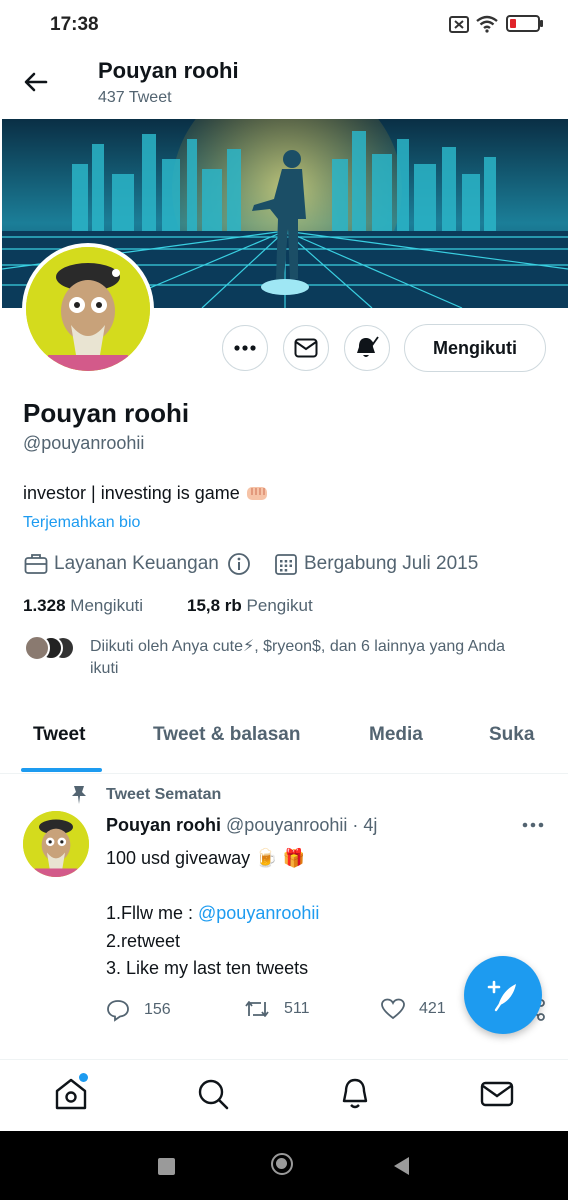 This screenshot has height=1200, width=568. Describe the element at coordinates (214, 605) in the screenshot. I see `followers-count: 15,8 rb` at that location.